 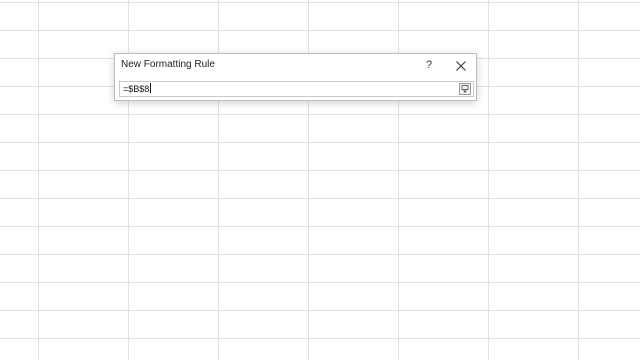 I want to click on dialog-titlebar: New Formatting Rule ?, so click(x=295, y=66).